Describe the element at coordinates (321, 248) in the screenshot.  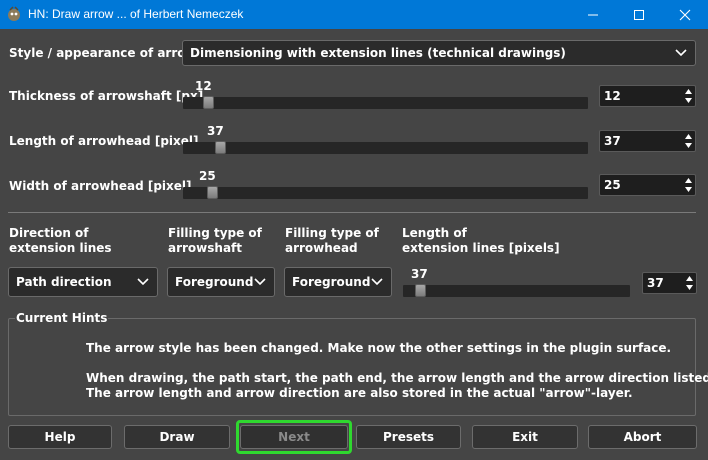
I see `fill-head-label-2: arrowhead` at that location.